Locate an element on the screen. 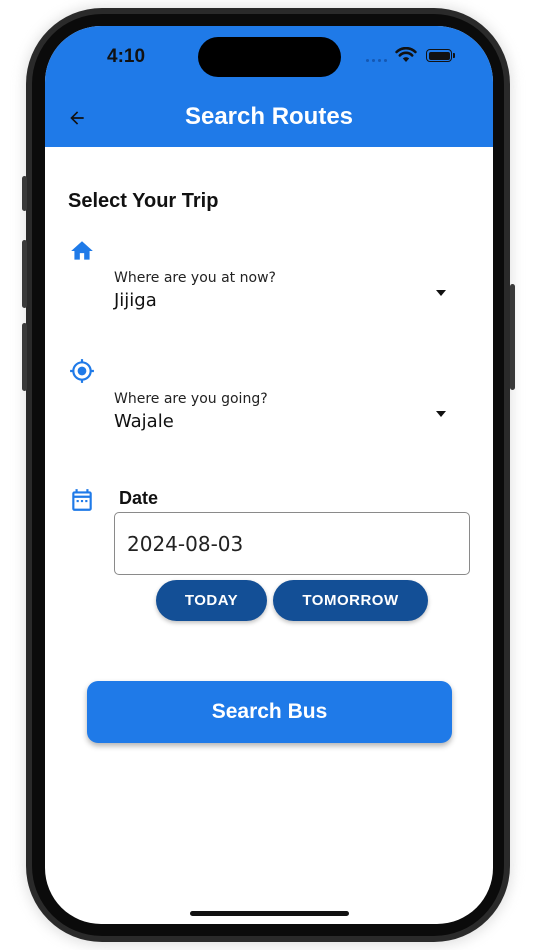 The height and width of the screenshot is (950, 534). search-bus-button: Search Bus is located at coordinates (269, 712).